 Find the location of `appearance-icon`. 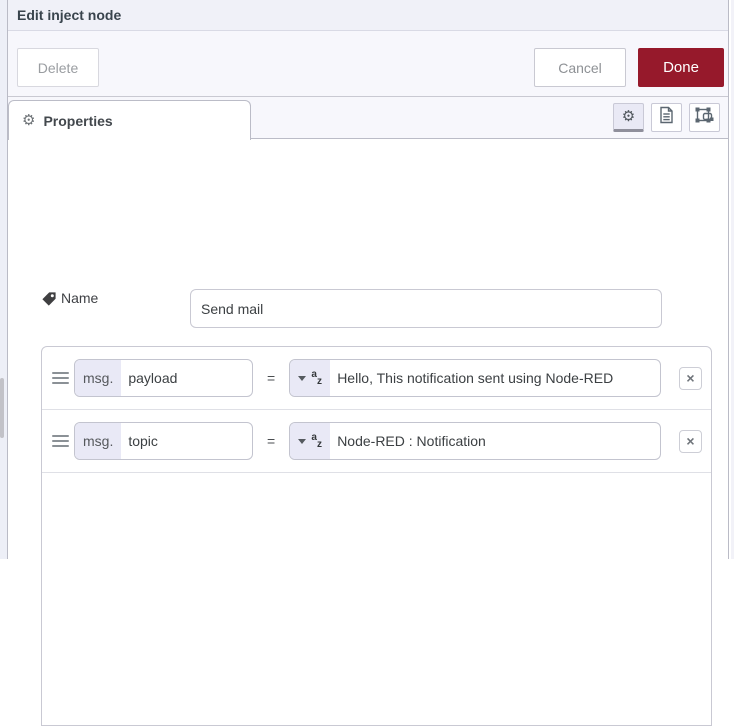

appearance-icon is located at coordinates (704, 118).